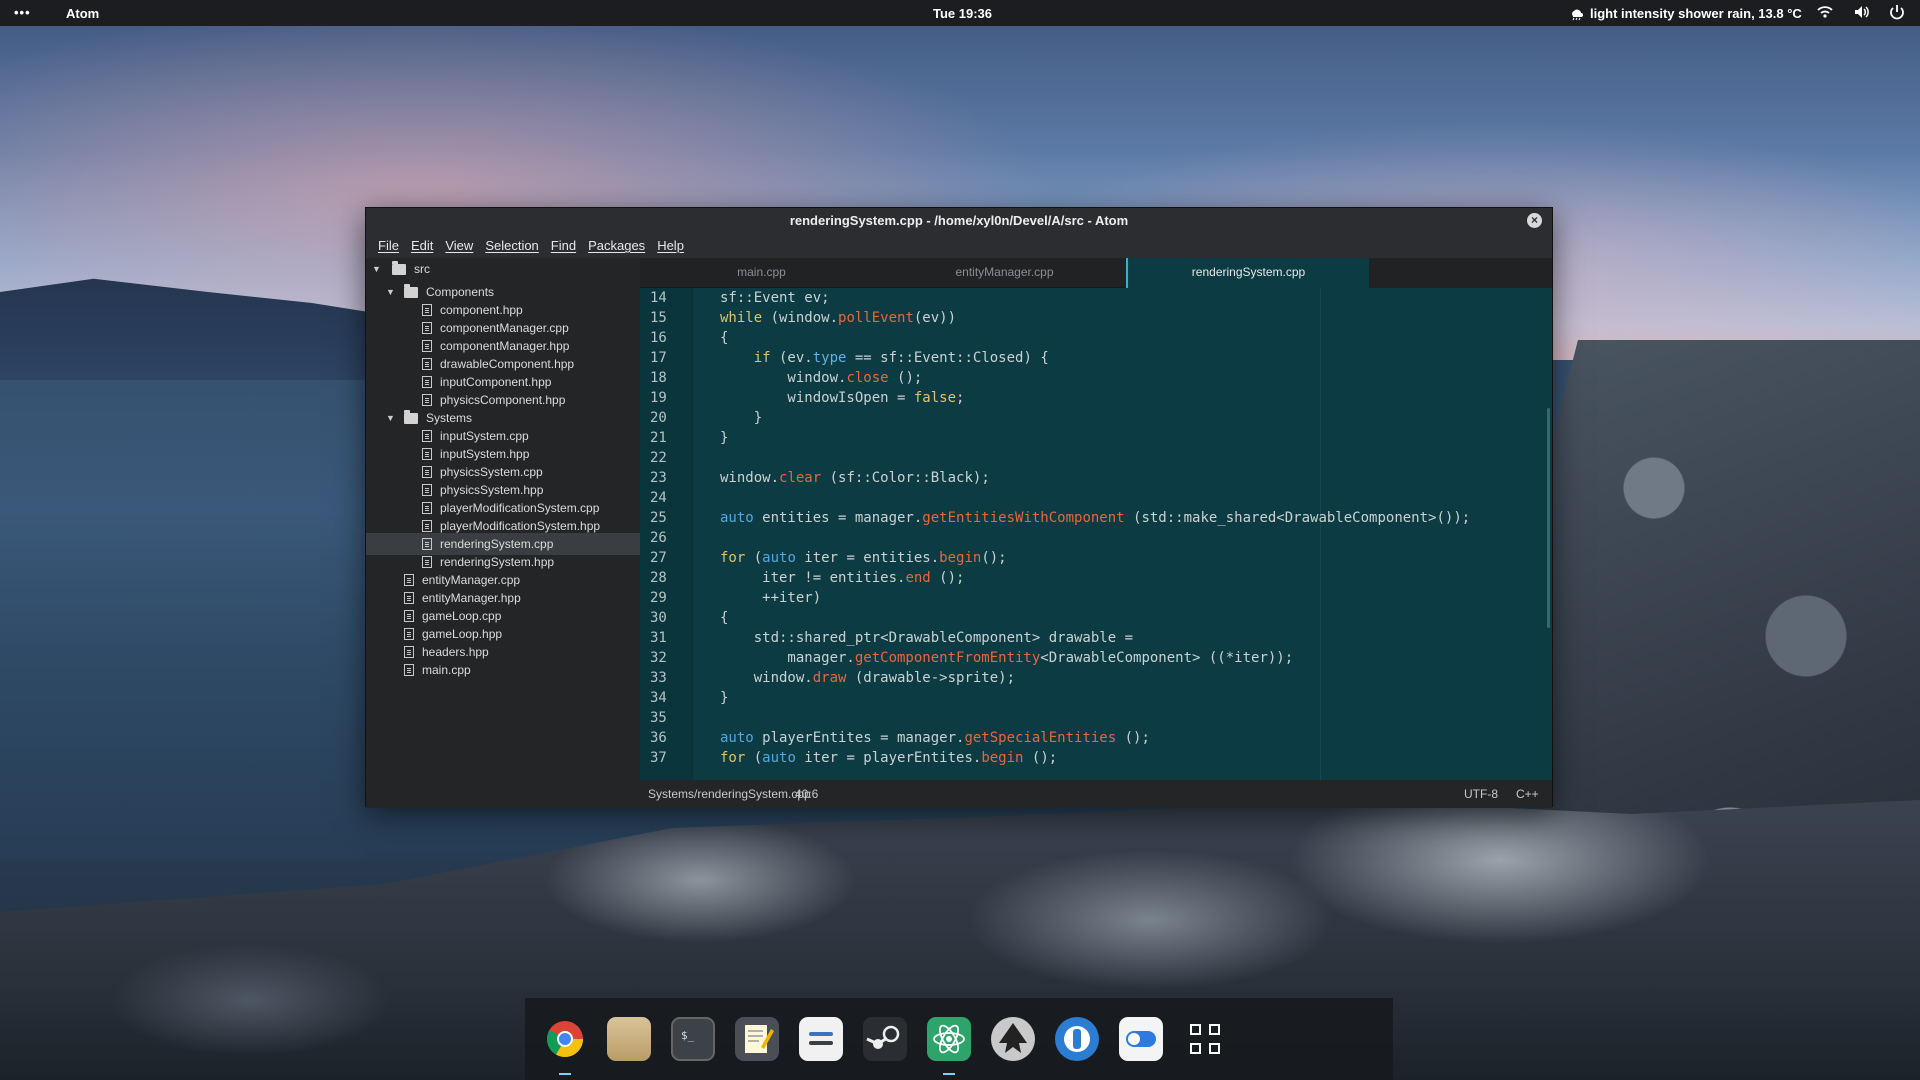  What do you see at coordinates (1125, 358) in the screenshot?
I see `code-line: if (ev.type == sf::Event::Closed) {` at bounding box center [1125, 358].